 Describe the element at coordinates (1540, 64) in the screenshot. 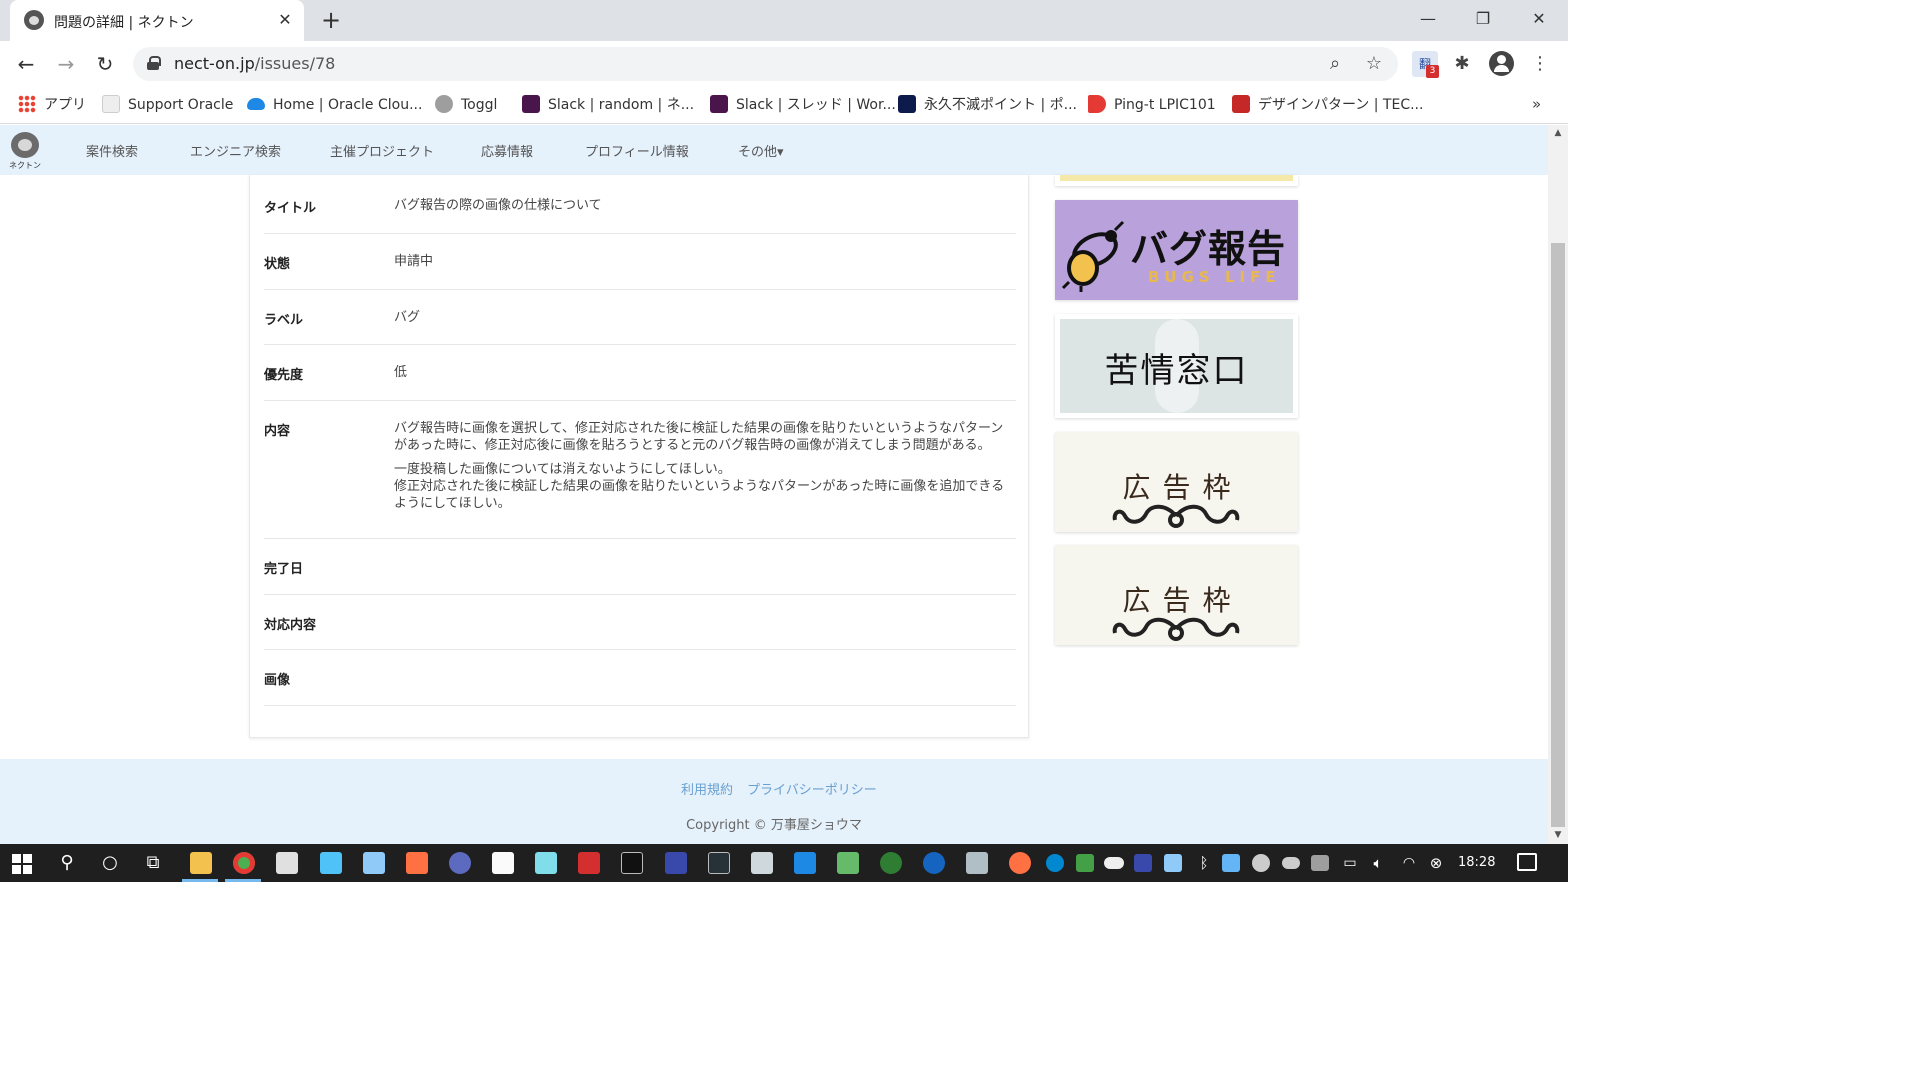

I see `kebab-menu-icon: ⋮` at that location.